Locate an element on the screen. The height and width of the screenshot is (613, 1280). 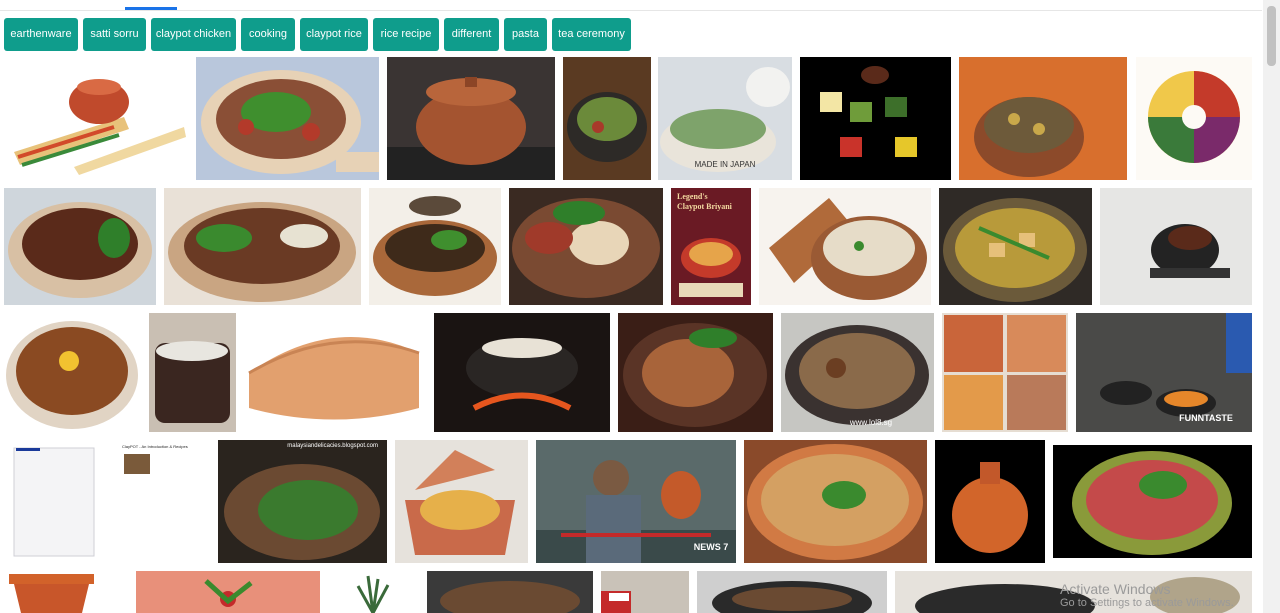
chip-rice-recipe: rice recipe is located at coordinates (406, 34).